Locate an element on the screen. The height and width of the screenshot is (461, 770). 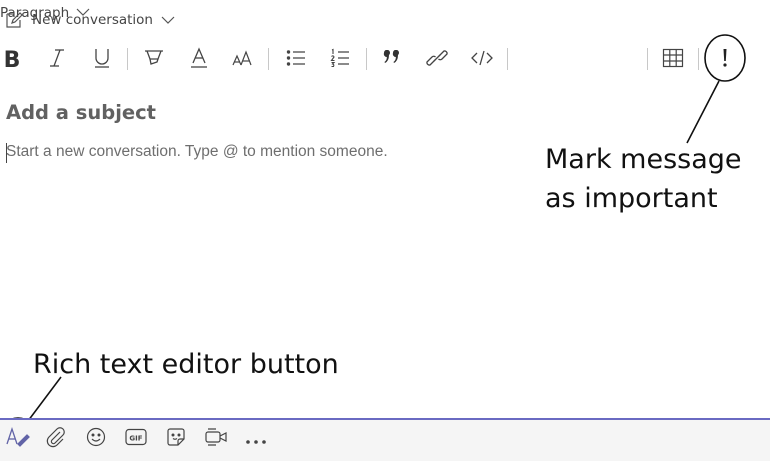
more-options-button is located at coordinates (256, 439).